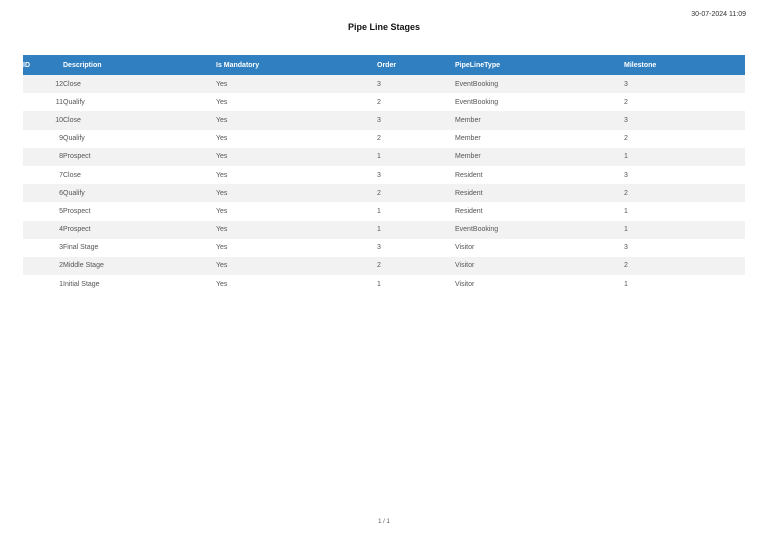  I want to click on column-header-milestone: Milestone, so click(684, 65).